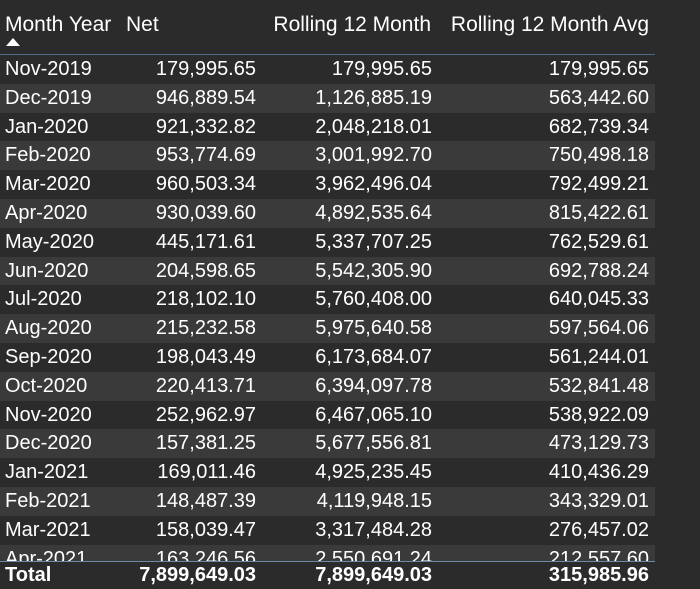  Describe the element at coordinates (205, 529) in the screenshot. I see `cell-net: 158,039.47` at that location.